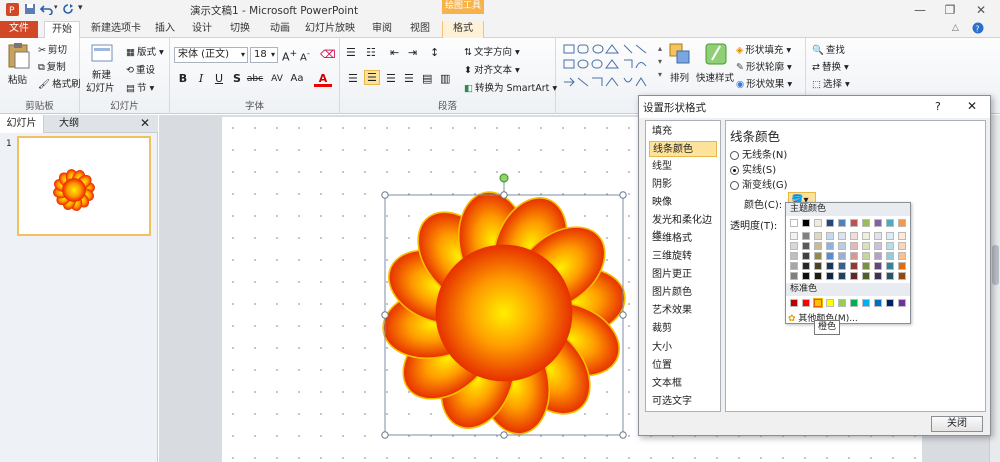 The width and height of the screenshot is (1000, 462). What do you see at coordinates (660, 61) in the screenshot?
I see `shapes-scroll-icon: ▴ ▾ ▾` at bounding box center [660, 61].